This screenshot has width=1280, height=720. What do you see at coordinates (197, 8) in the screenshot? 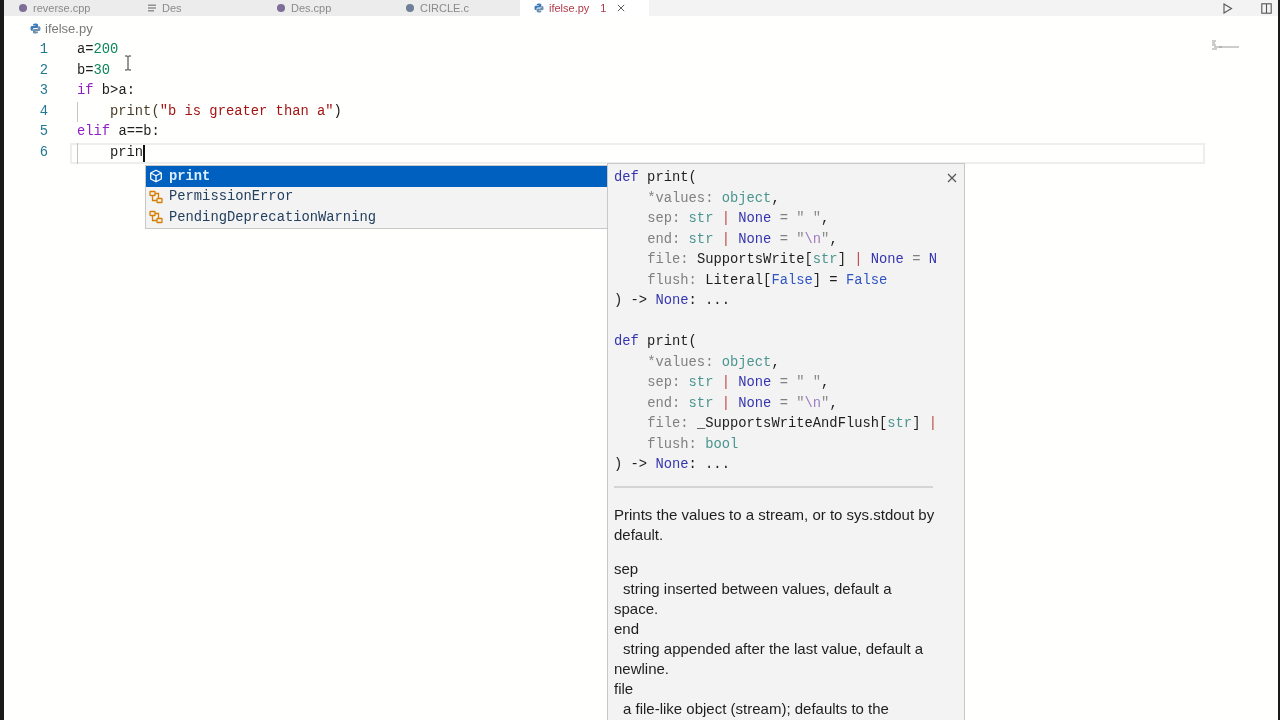
I see `editor-tab: Des` at bounding box center [197, 8].